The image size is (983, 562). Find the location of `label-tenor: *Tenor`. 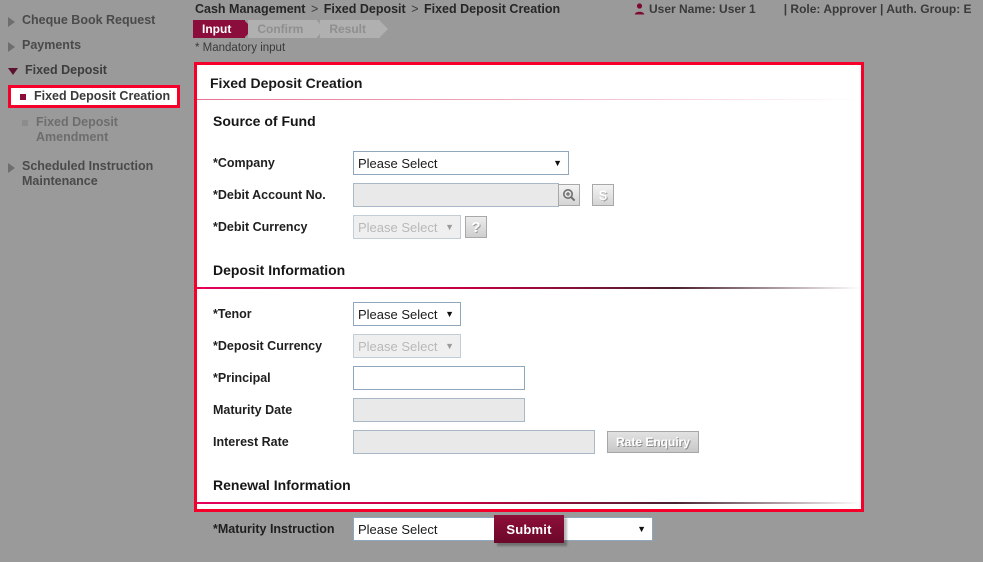

label-tenor: *Tenor is located at coordinates (232, 313).